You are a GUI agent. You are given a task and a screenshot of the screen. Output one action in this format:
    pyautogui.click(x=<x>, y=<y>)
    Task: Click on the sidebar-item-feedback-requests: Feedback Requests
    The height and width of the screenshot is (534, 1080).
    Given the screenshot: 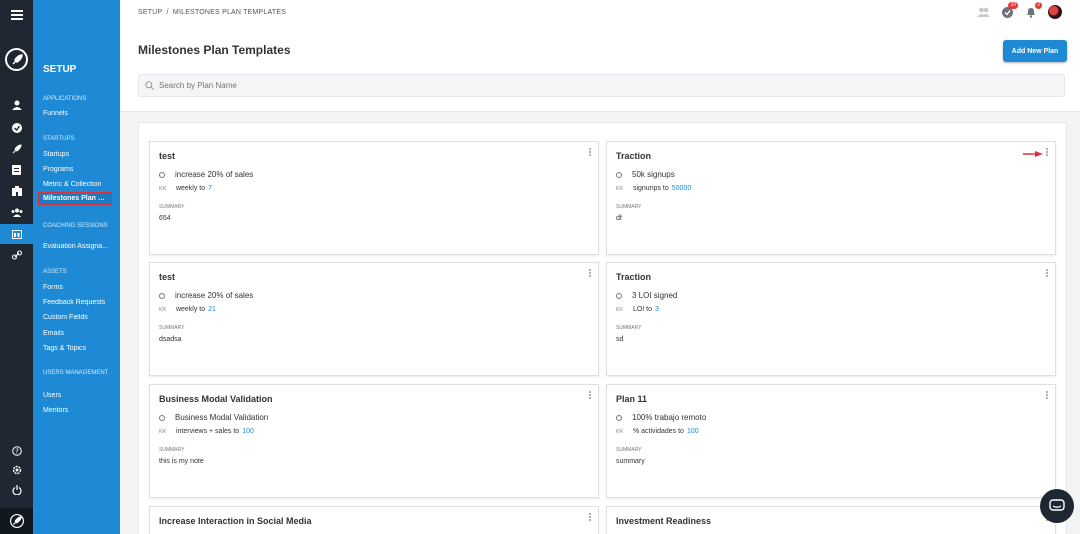 What is the action you would take?
    pyautogui.click(x=79, y=302)
    